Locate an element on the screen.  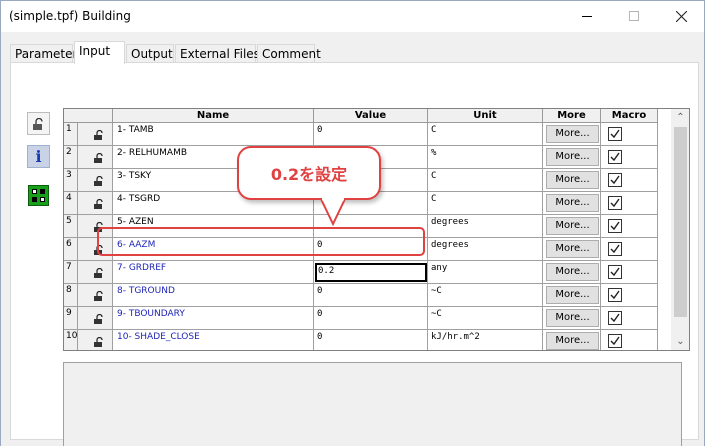
value-edit-field: 0.2 is located at coordinates (371, 272).